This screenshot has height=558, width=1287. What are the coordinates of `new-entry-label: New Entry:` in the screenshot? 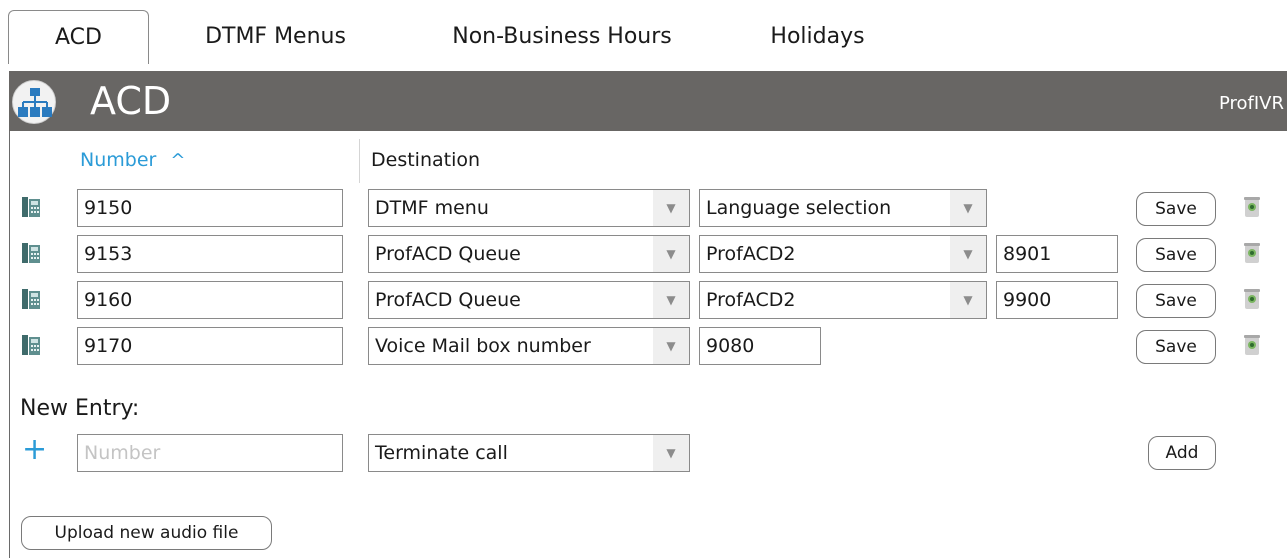 It's located at (80, 408).